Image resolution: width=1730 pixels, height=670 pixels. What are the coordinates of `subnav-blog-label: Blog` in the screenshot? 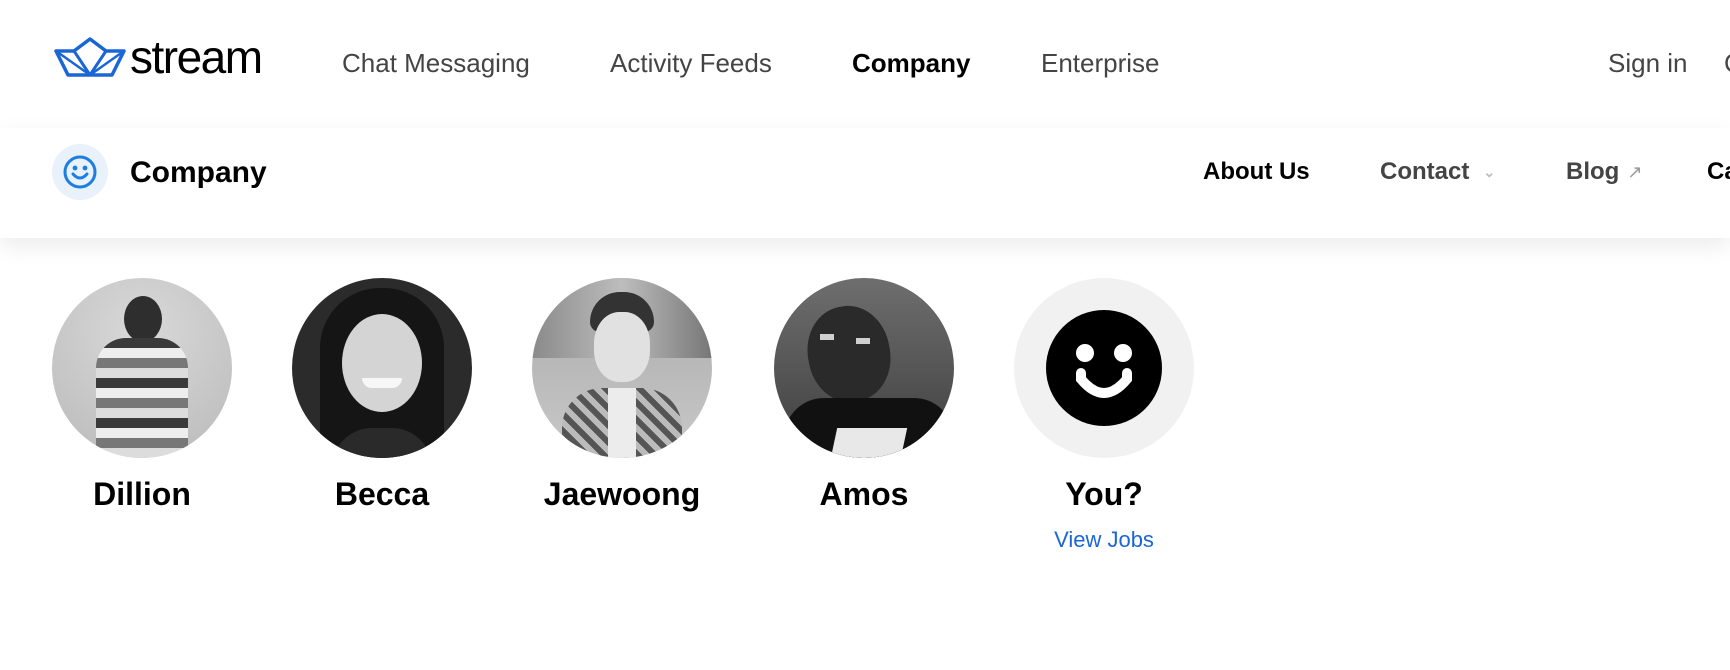 It's located at (1593, 171).